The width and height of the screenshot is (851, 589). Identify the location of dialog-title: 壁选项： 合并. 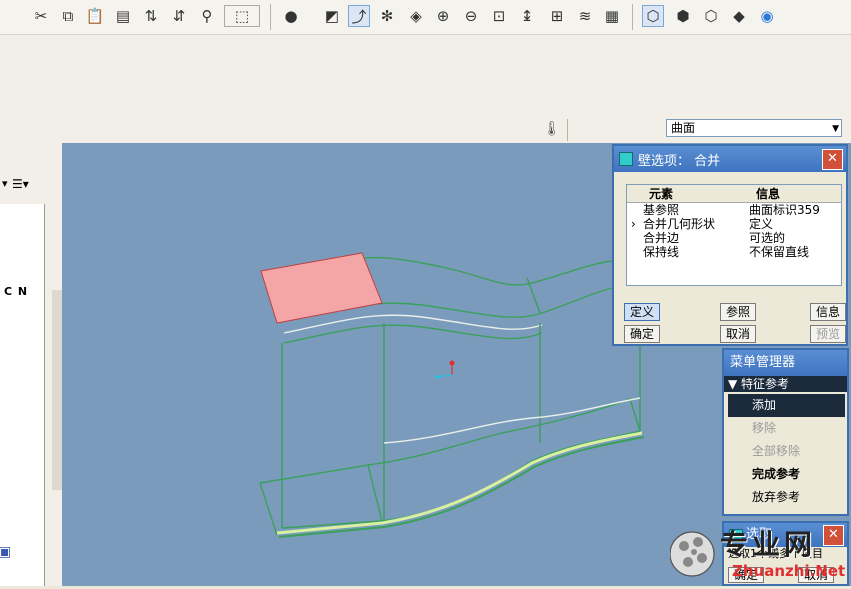
(679, 161).